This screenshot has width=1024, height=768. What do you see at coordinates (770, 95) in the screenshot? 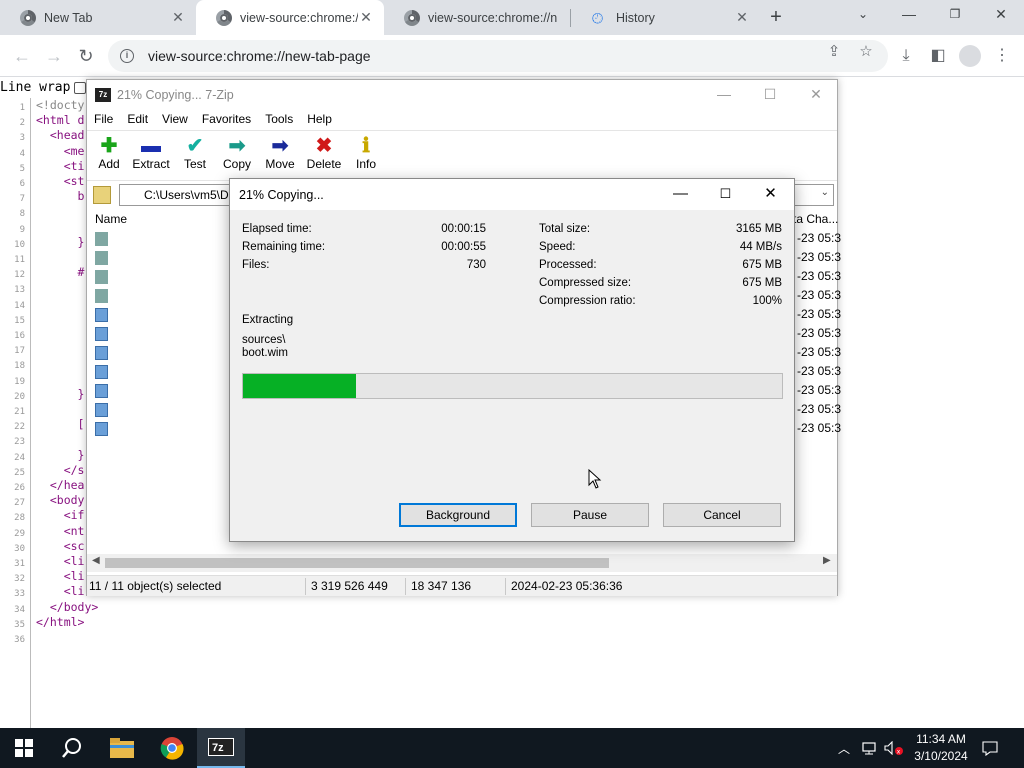
I see `7zip-maximize-button: ☐` at bounding box center [770, 95].